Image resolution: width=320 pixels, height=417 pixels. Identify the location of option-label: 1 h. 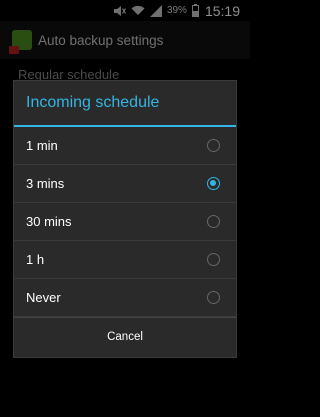
(35, 259).